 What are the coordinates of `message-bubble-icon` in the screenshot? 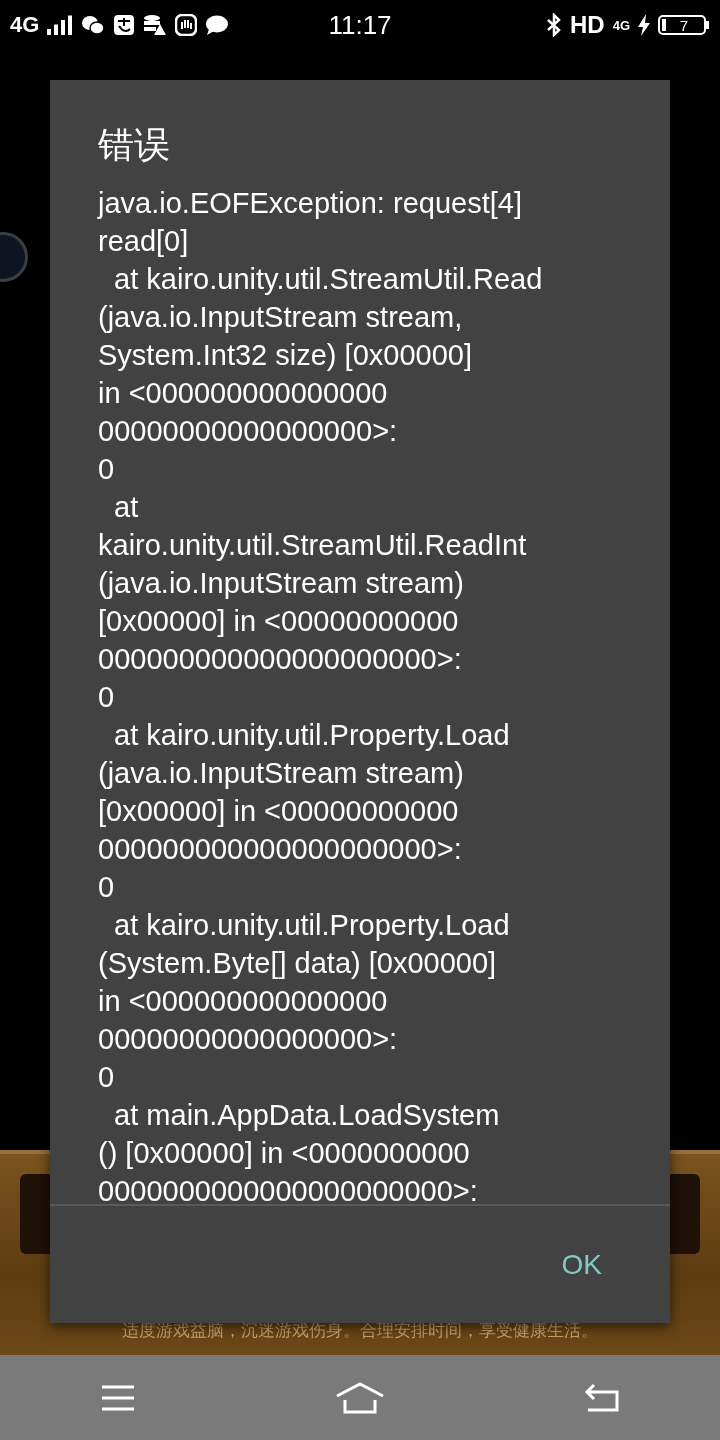 It's located at (217, 25).